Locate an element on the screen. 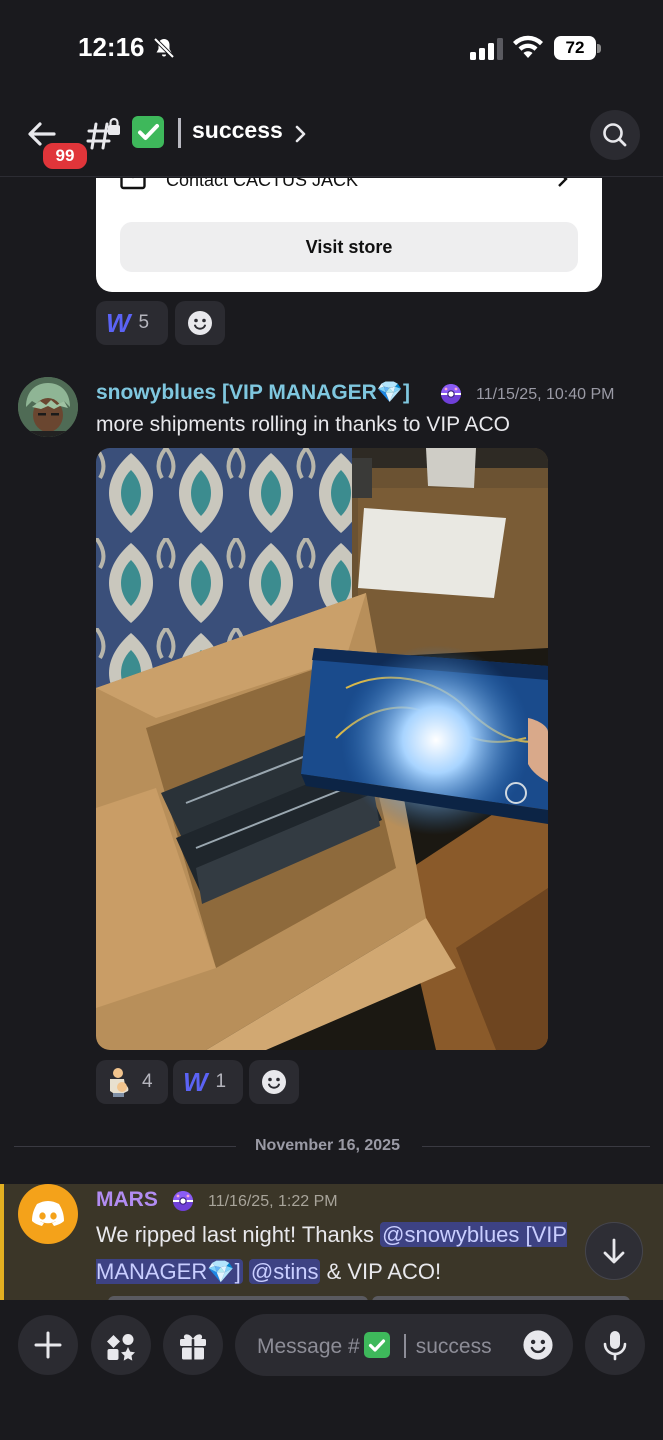 This screenshot has height=1440, width=663. emoji-picker-icon is located at coordinates (538, 1345).